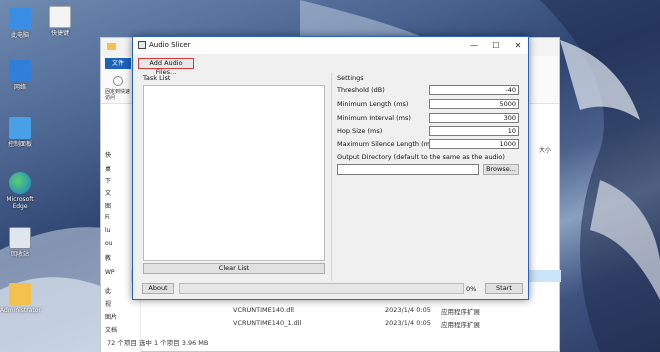  I want to click on network-icon, so click(20, 71).